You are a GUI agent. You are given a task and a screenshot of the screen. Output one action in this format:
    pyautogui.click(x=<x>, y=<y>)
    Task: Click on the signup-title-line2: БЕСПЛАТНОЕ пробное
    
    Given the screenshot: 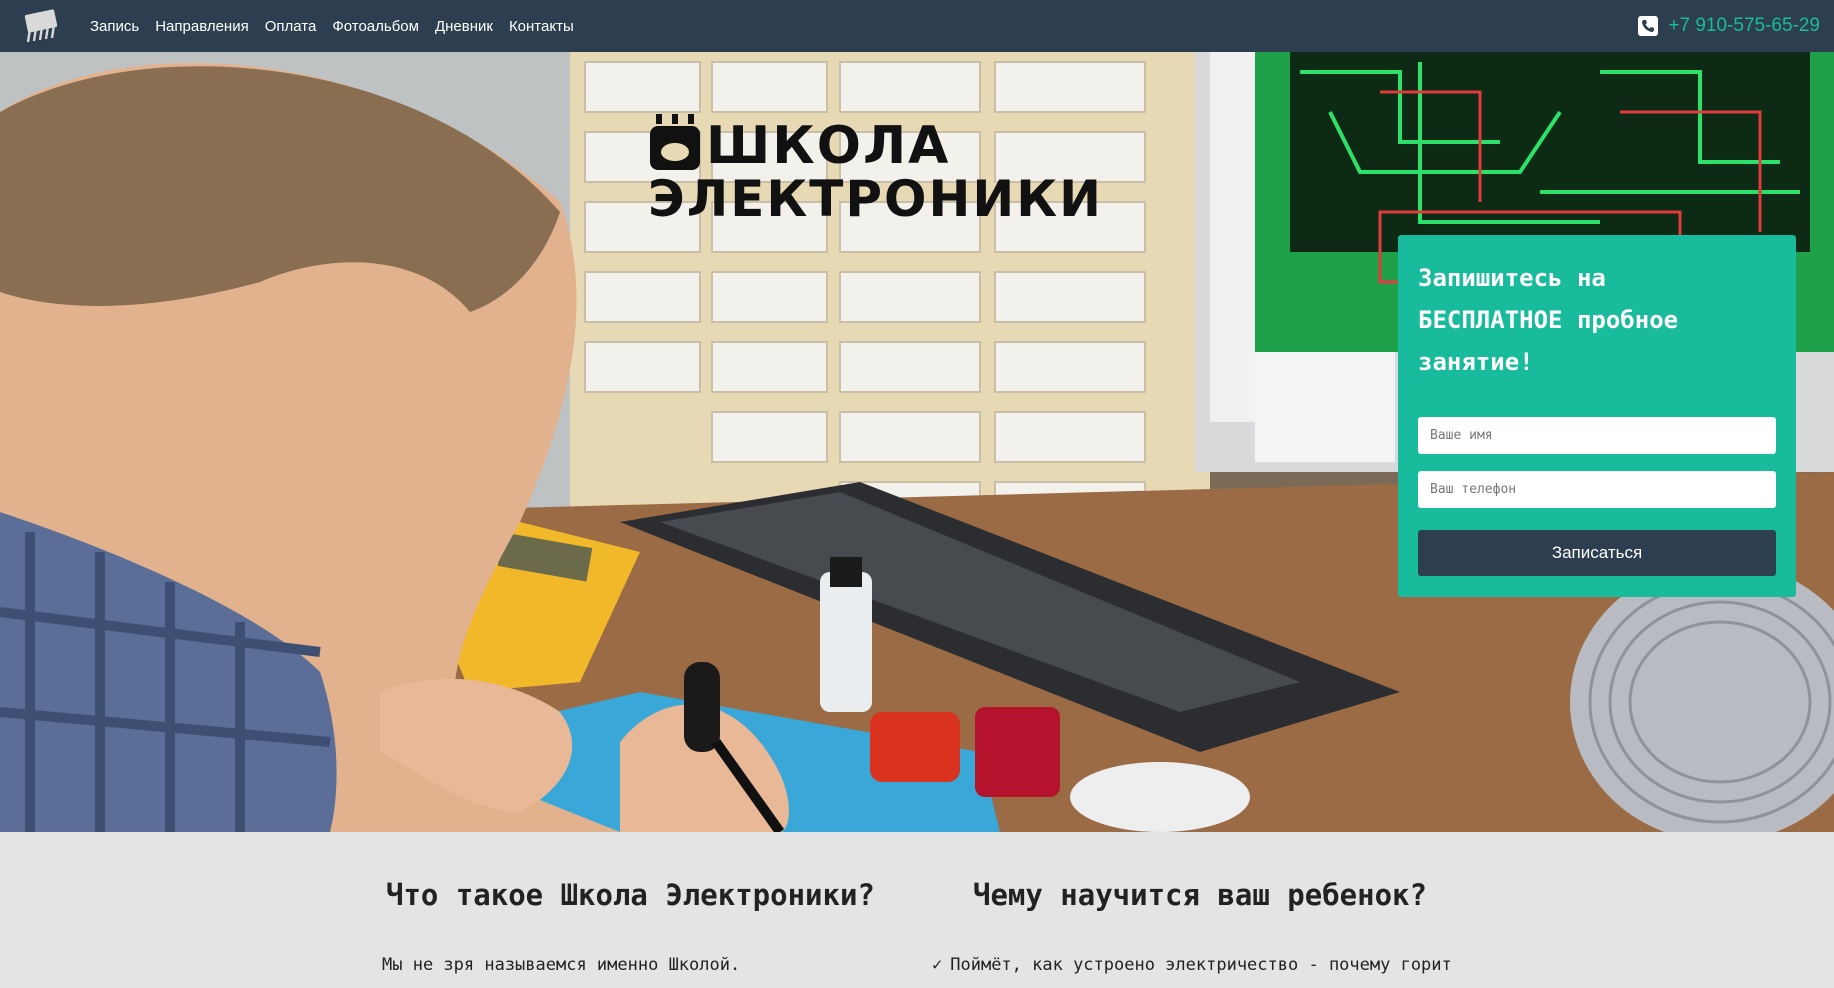 What is the action you would take?
    pyautogui.click(x=1548, y=320)
    